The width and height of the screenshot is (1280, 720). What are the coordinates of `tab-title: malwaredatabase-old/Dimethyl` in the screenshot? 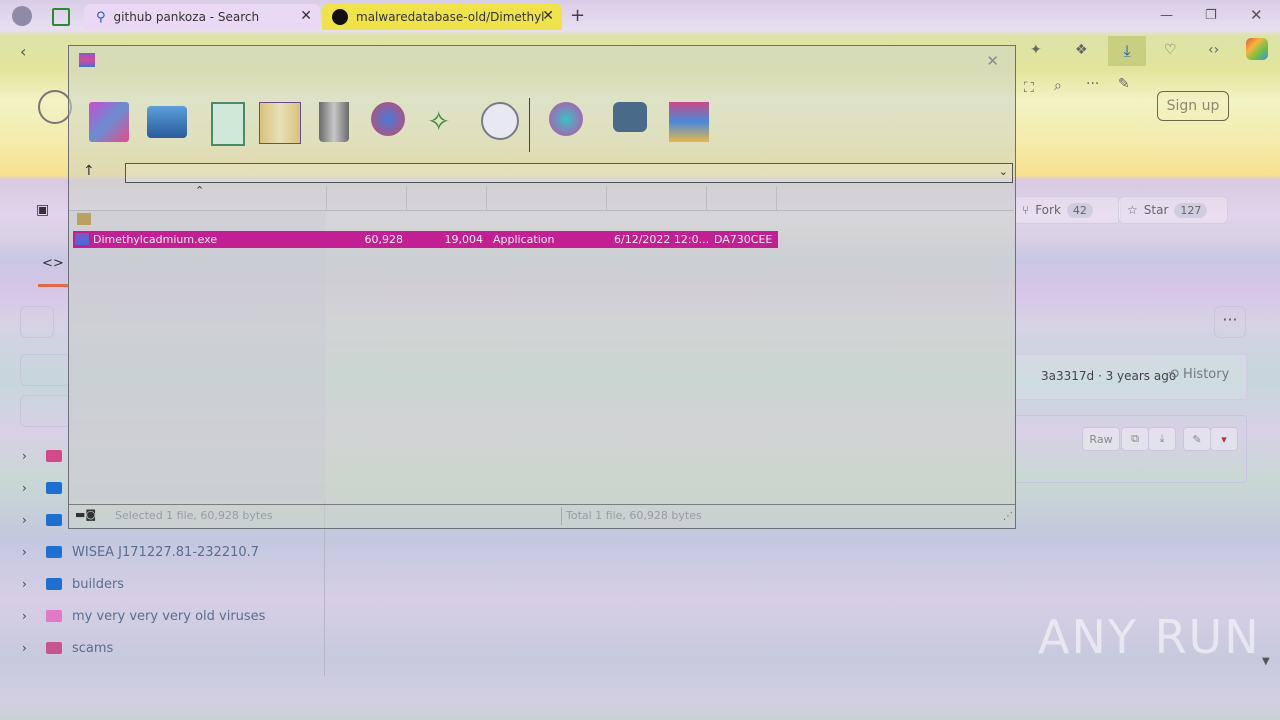 It's located at (450, 17).